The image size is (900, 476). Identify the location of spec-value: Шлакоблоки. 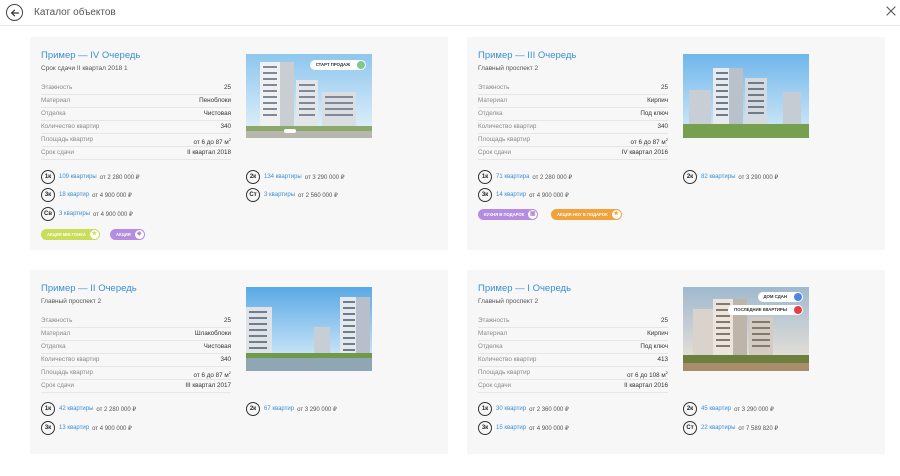
(212, 333).